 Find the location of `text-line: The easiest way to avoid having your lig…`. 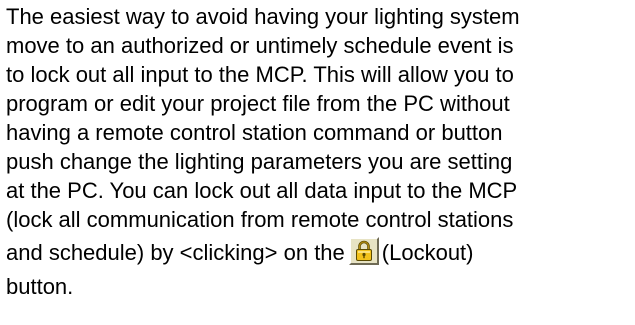

text-line: The easiest way to avoid having your lig… is located at coordinates (263, 16).